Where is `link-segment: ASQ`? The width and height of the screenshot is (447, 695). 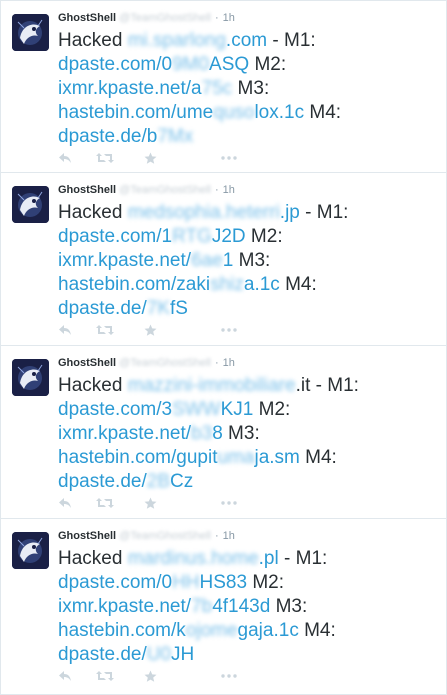 link-segment: ASQ is located at coordinates (229, 64).